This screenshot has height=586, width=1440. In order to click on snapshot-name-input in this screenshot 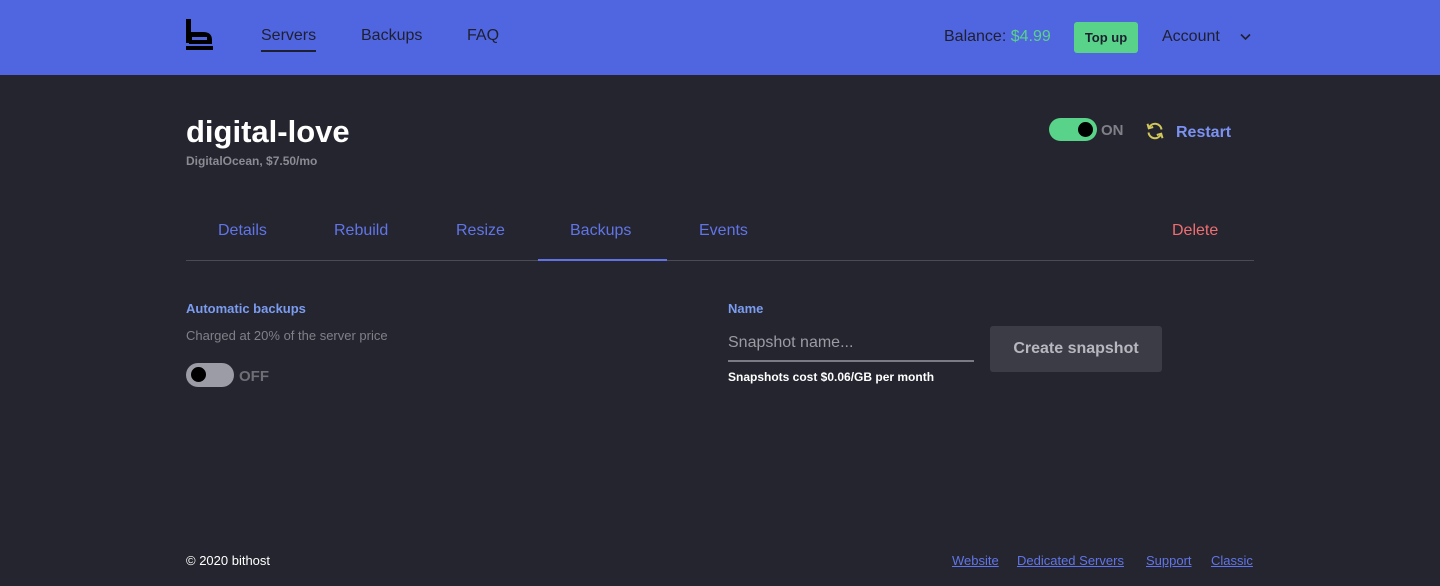, I will do `click(851, 344)`.